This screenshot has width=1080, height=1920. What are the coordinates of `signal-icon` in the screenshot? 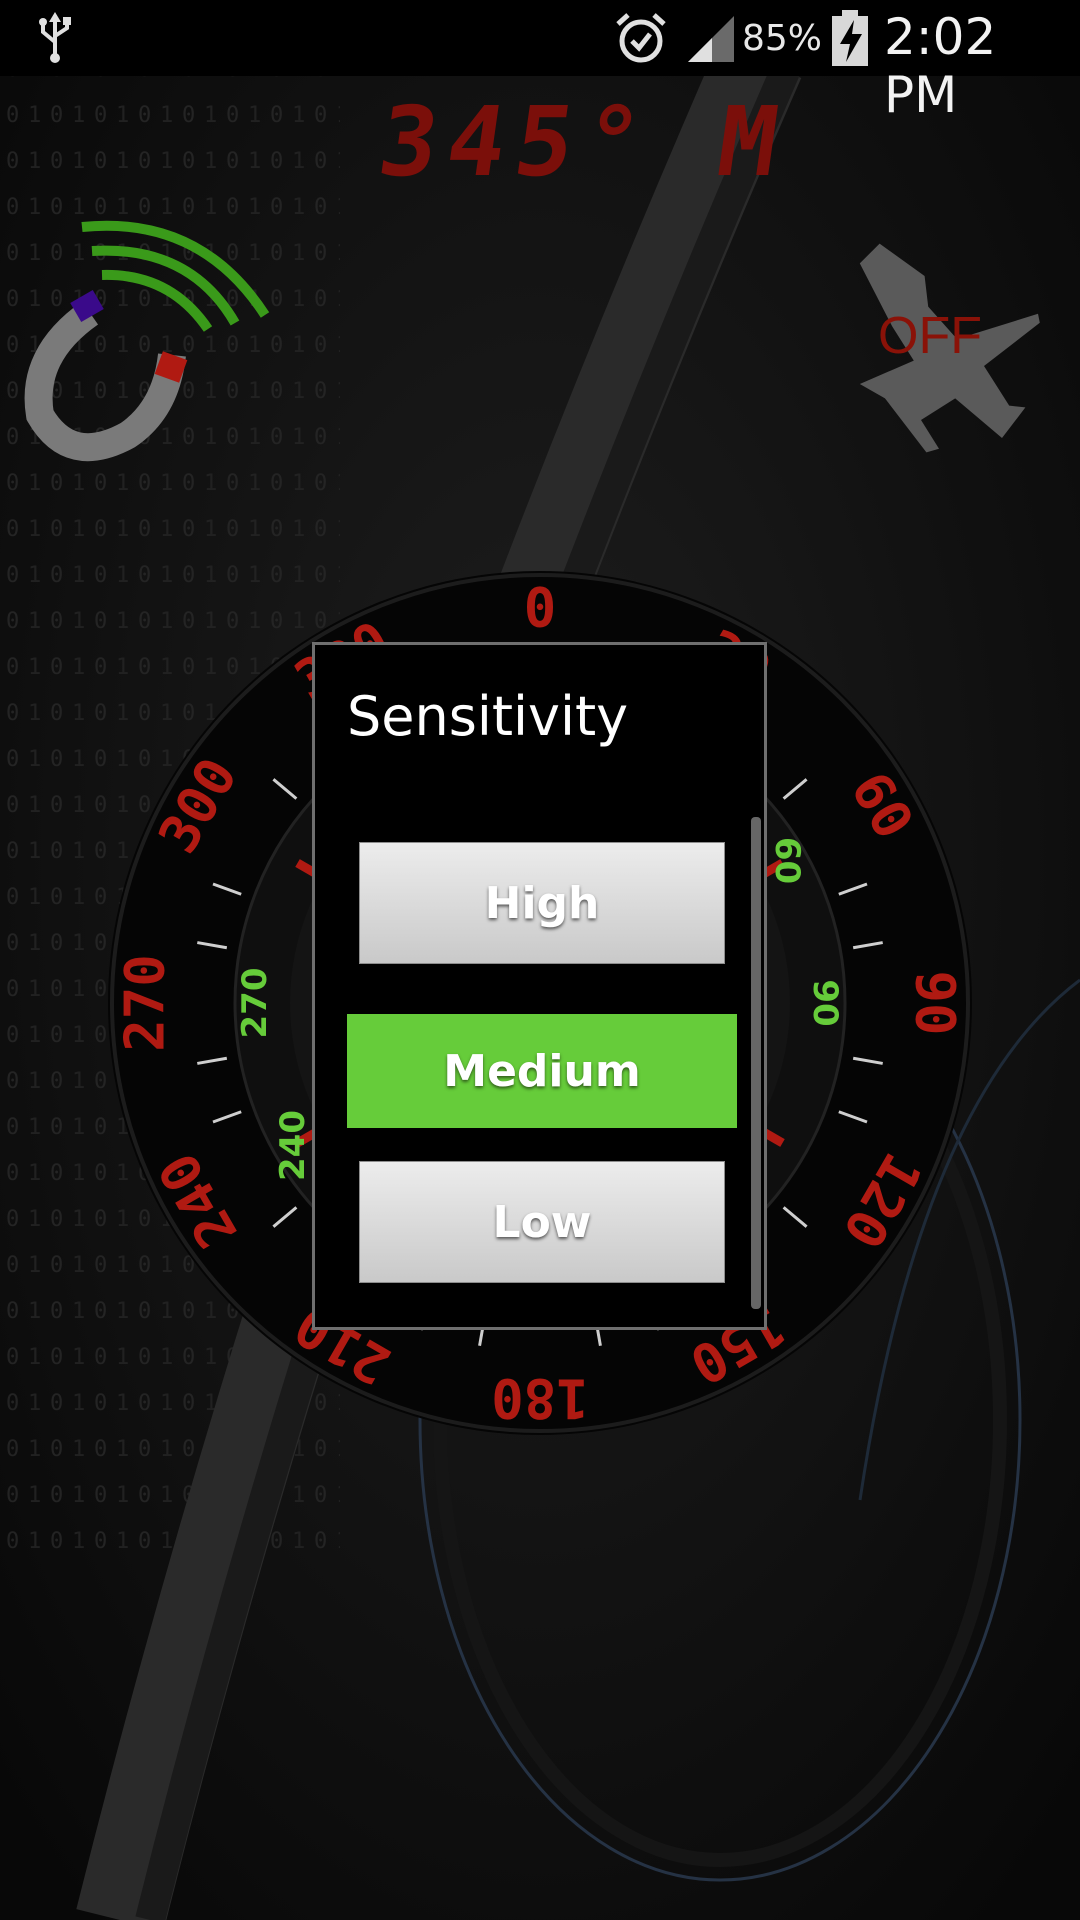 It's located at (711, 41).